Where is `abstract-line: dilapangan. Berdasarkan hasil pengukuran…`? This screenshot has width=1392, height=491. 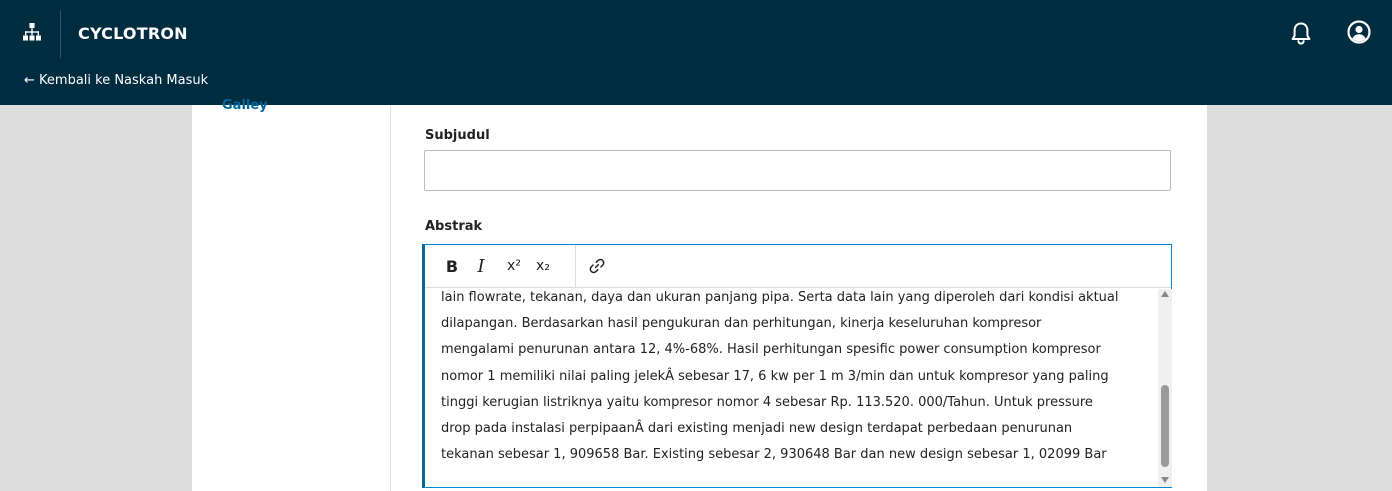
abstract-line: dilapangan. Berdasarkan hasil pengukuran… is located at coordinates (741, 324).